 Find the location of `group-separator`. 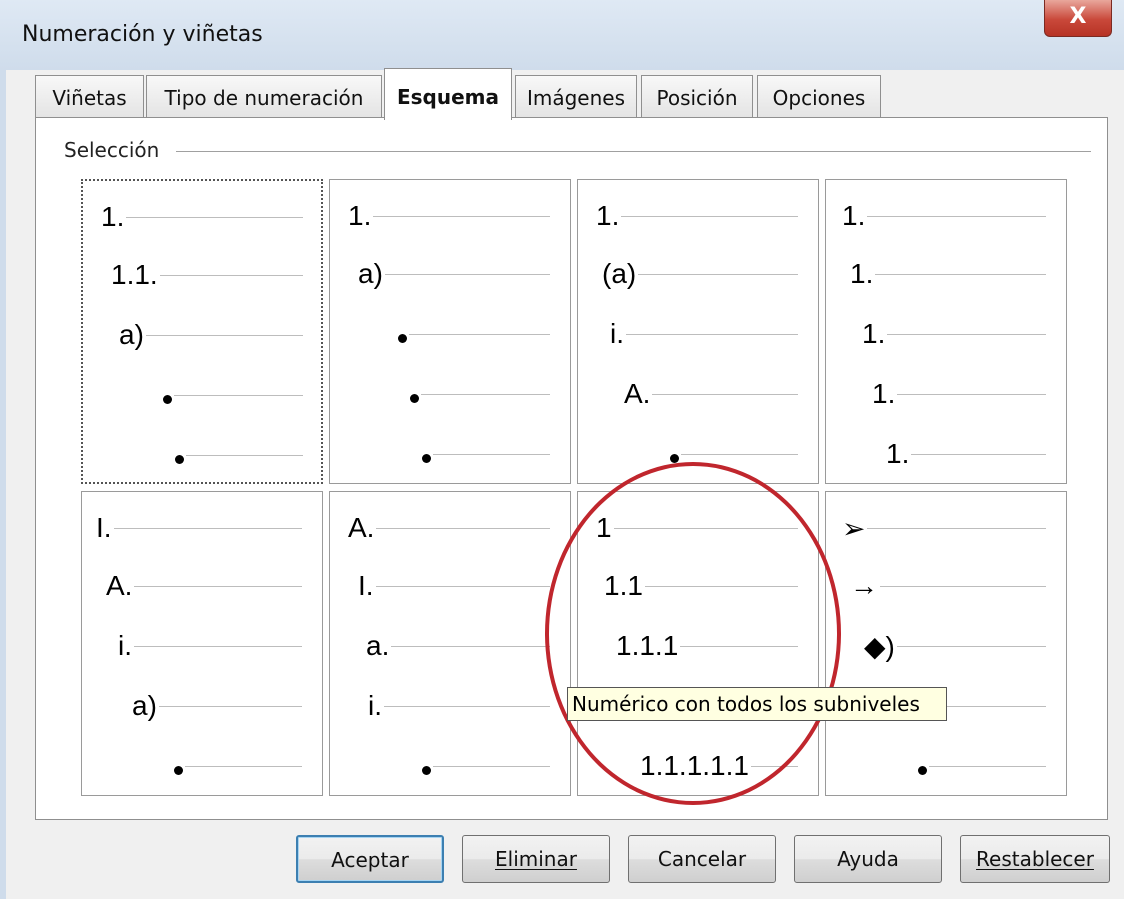

group-separator is located at coordinates (633, 151).